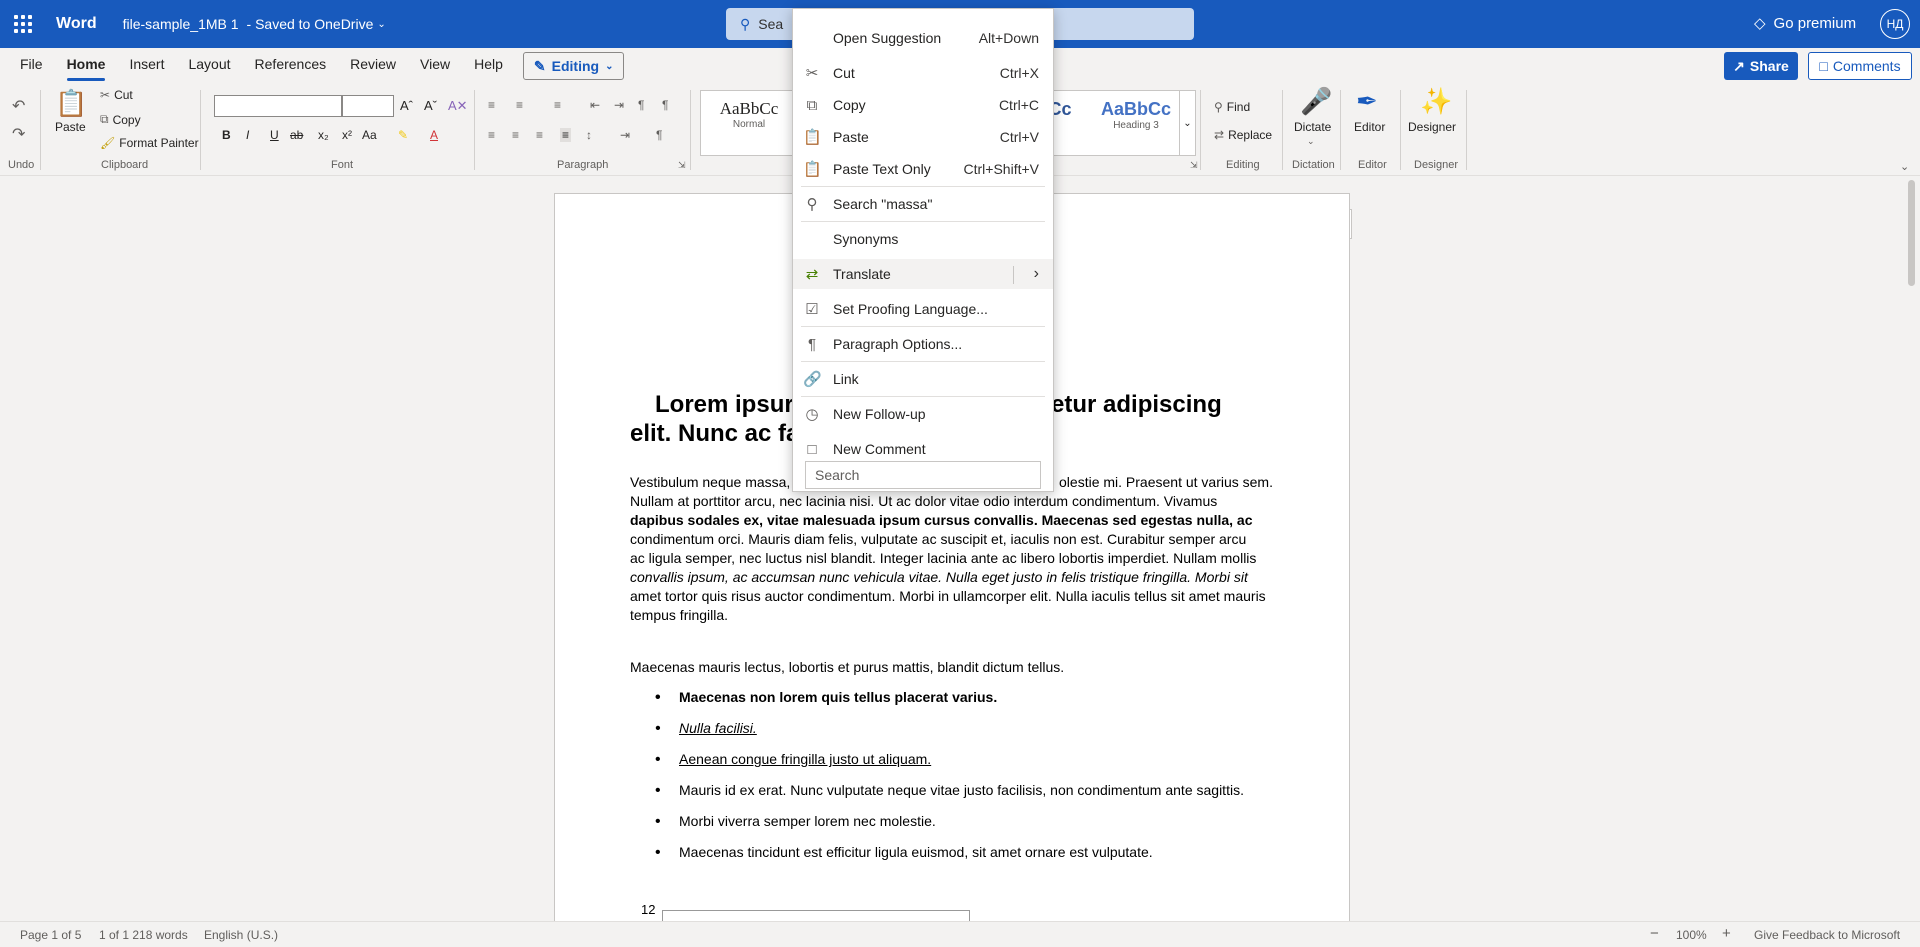 The height and width of the screenshot is (947, 1920). What do you see at coordinates (539, 135) in the screenshot?
I see `align-right-icon: ≡` at bounding box center [539, 135].